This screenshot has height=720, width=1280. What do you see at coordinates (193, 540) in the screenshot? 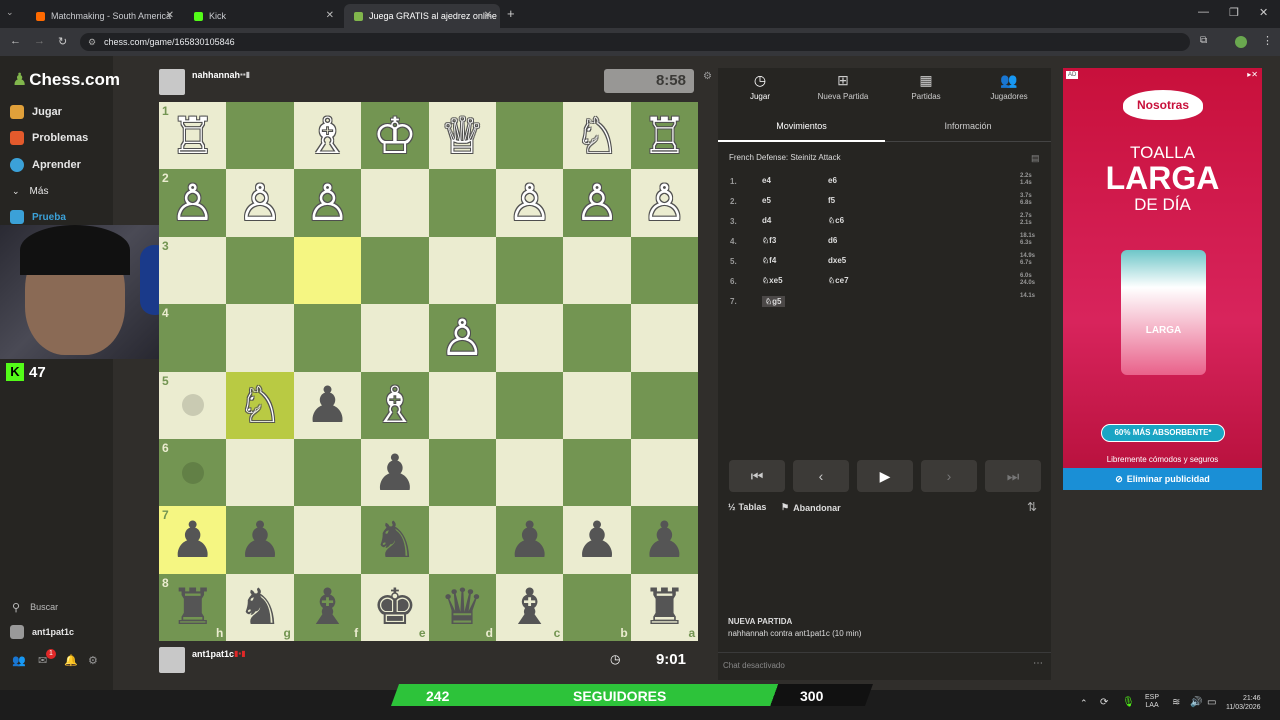
I see `board-square: 7 ♟` at bounding box center [193, 540].